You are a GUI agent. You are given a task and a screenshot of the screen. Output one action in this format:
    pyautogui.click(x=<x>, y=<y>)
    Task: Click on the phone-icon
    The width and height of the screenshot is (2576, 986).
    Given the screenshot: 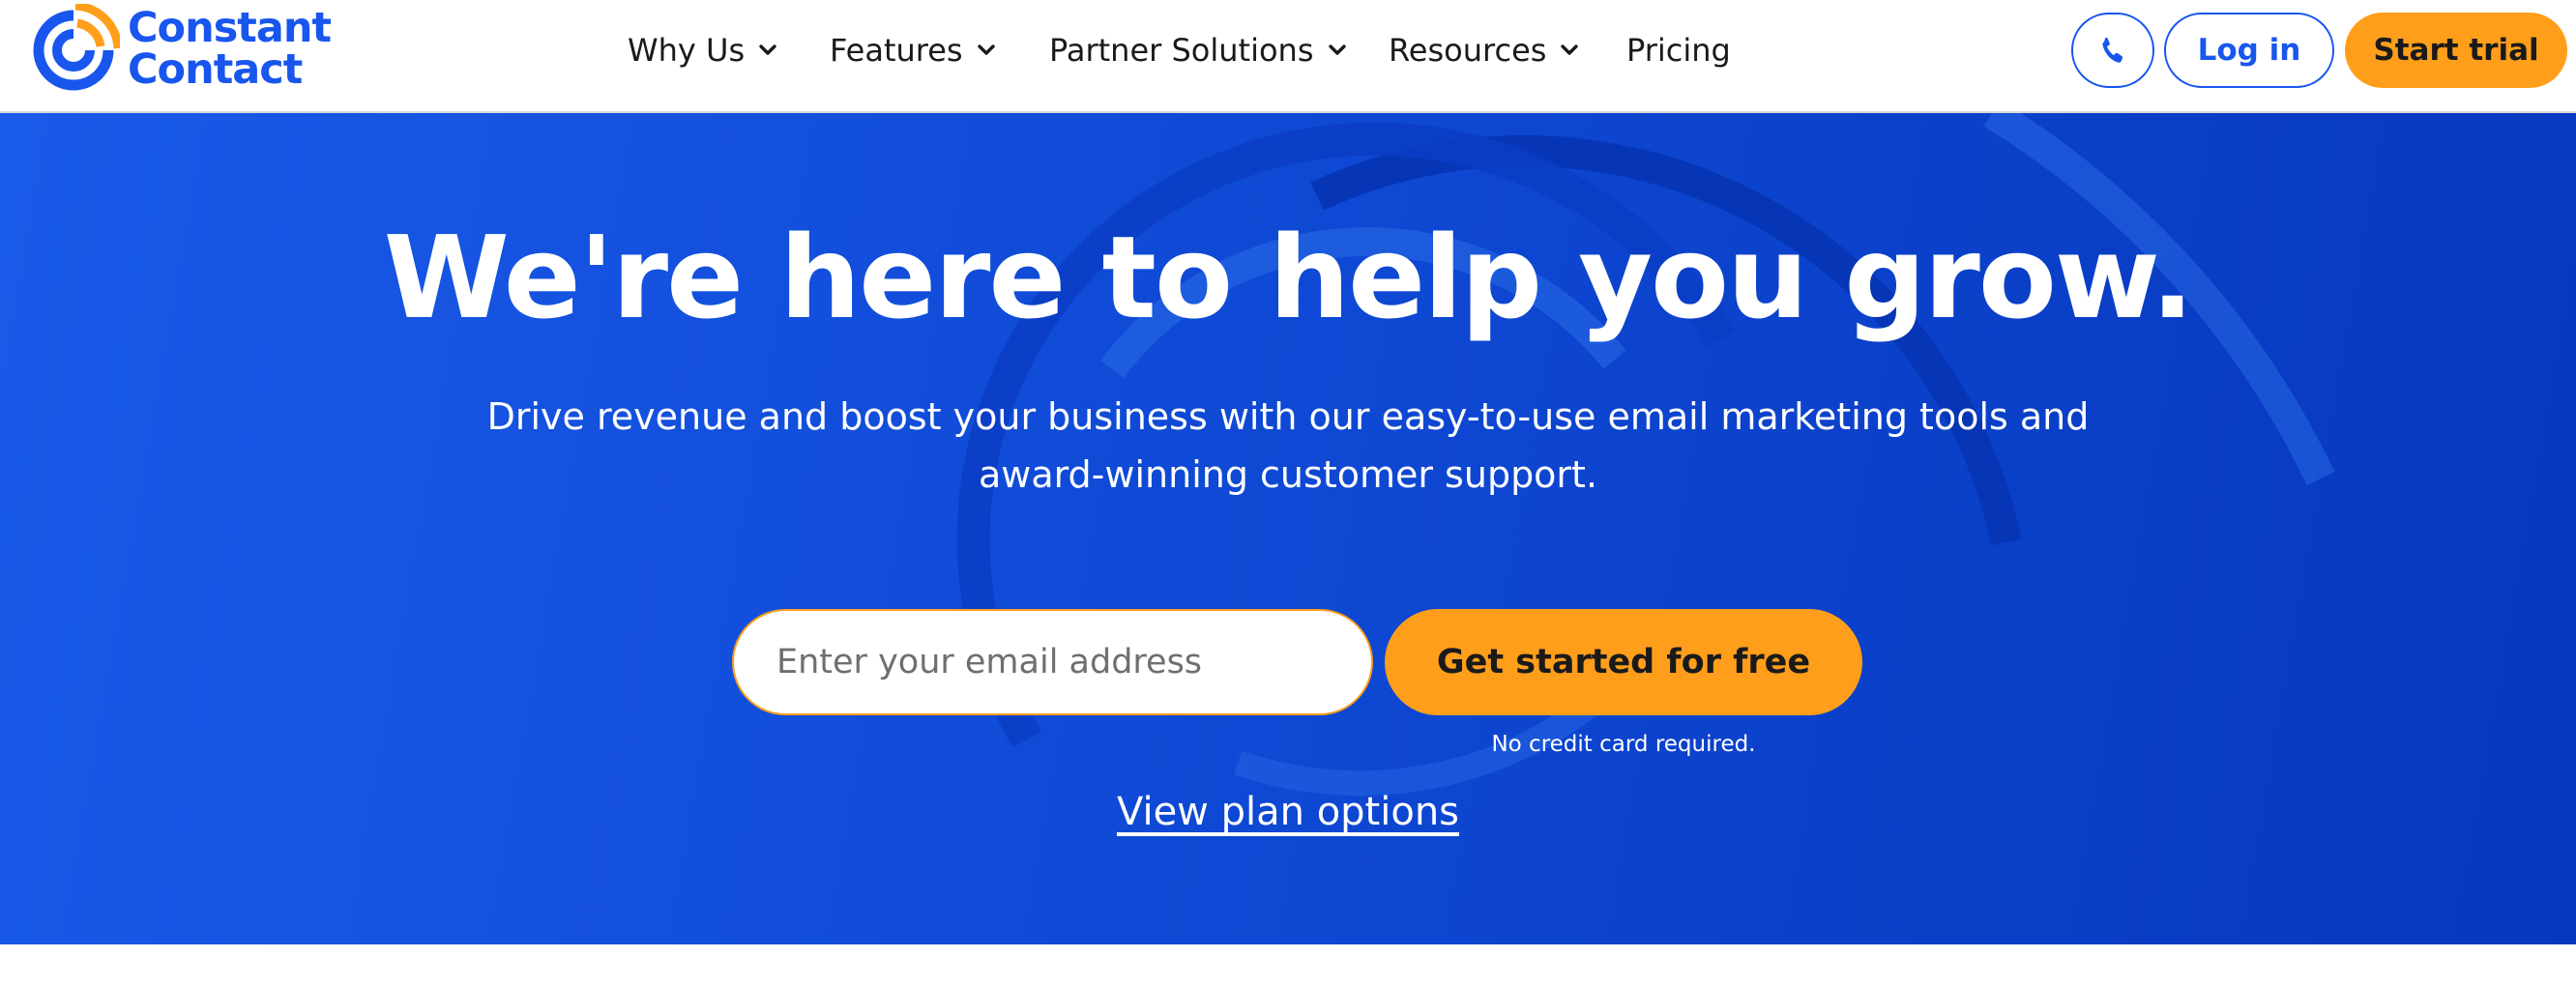 What is the action you would take?
    pyautogui.click(x=2112, y=50)
    